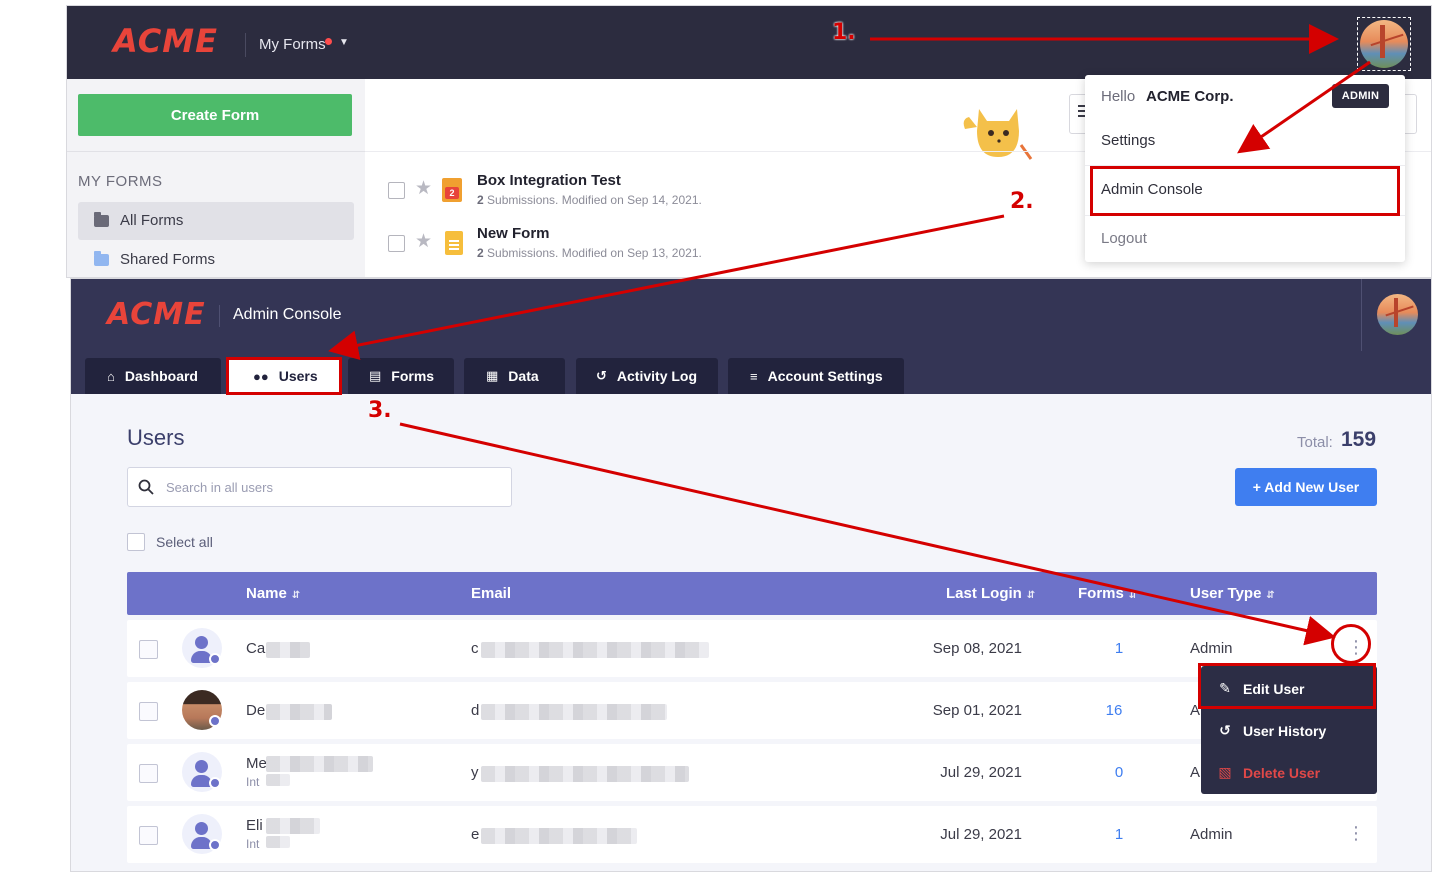 This screenshot has height=875, width=1436. What do you see at coordinates (1107, 593) in the screenshot?
I see `column-header-forms: Forms ⇵` at bounding box center [1107, 593].